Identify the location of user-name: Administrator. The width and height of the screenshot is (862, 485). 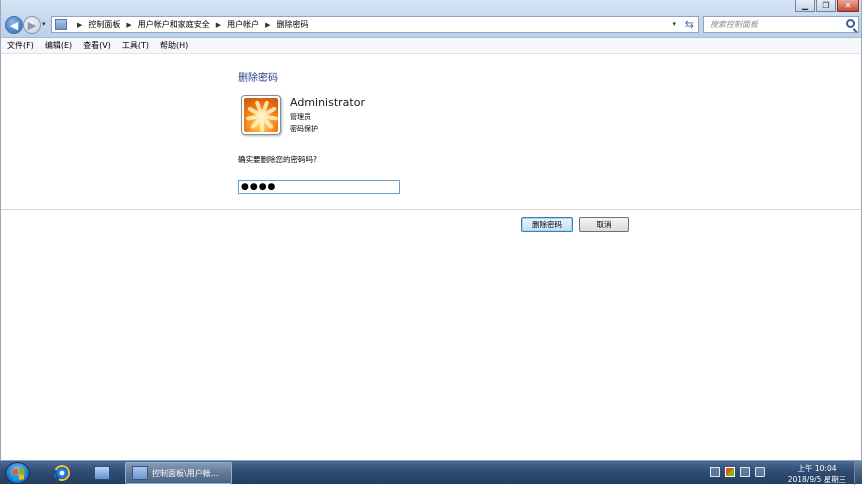
(327, 102).